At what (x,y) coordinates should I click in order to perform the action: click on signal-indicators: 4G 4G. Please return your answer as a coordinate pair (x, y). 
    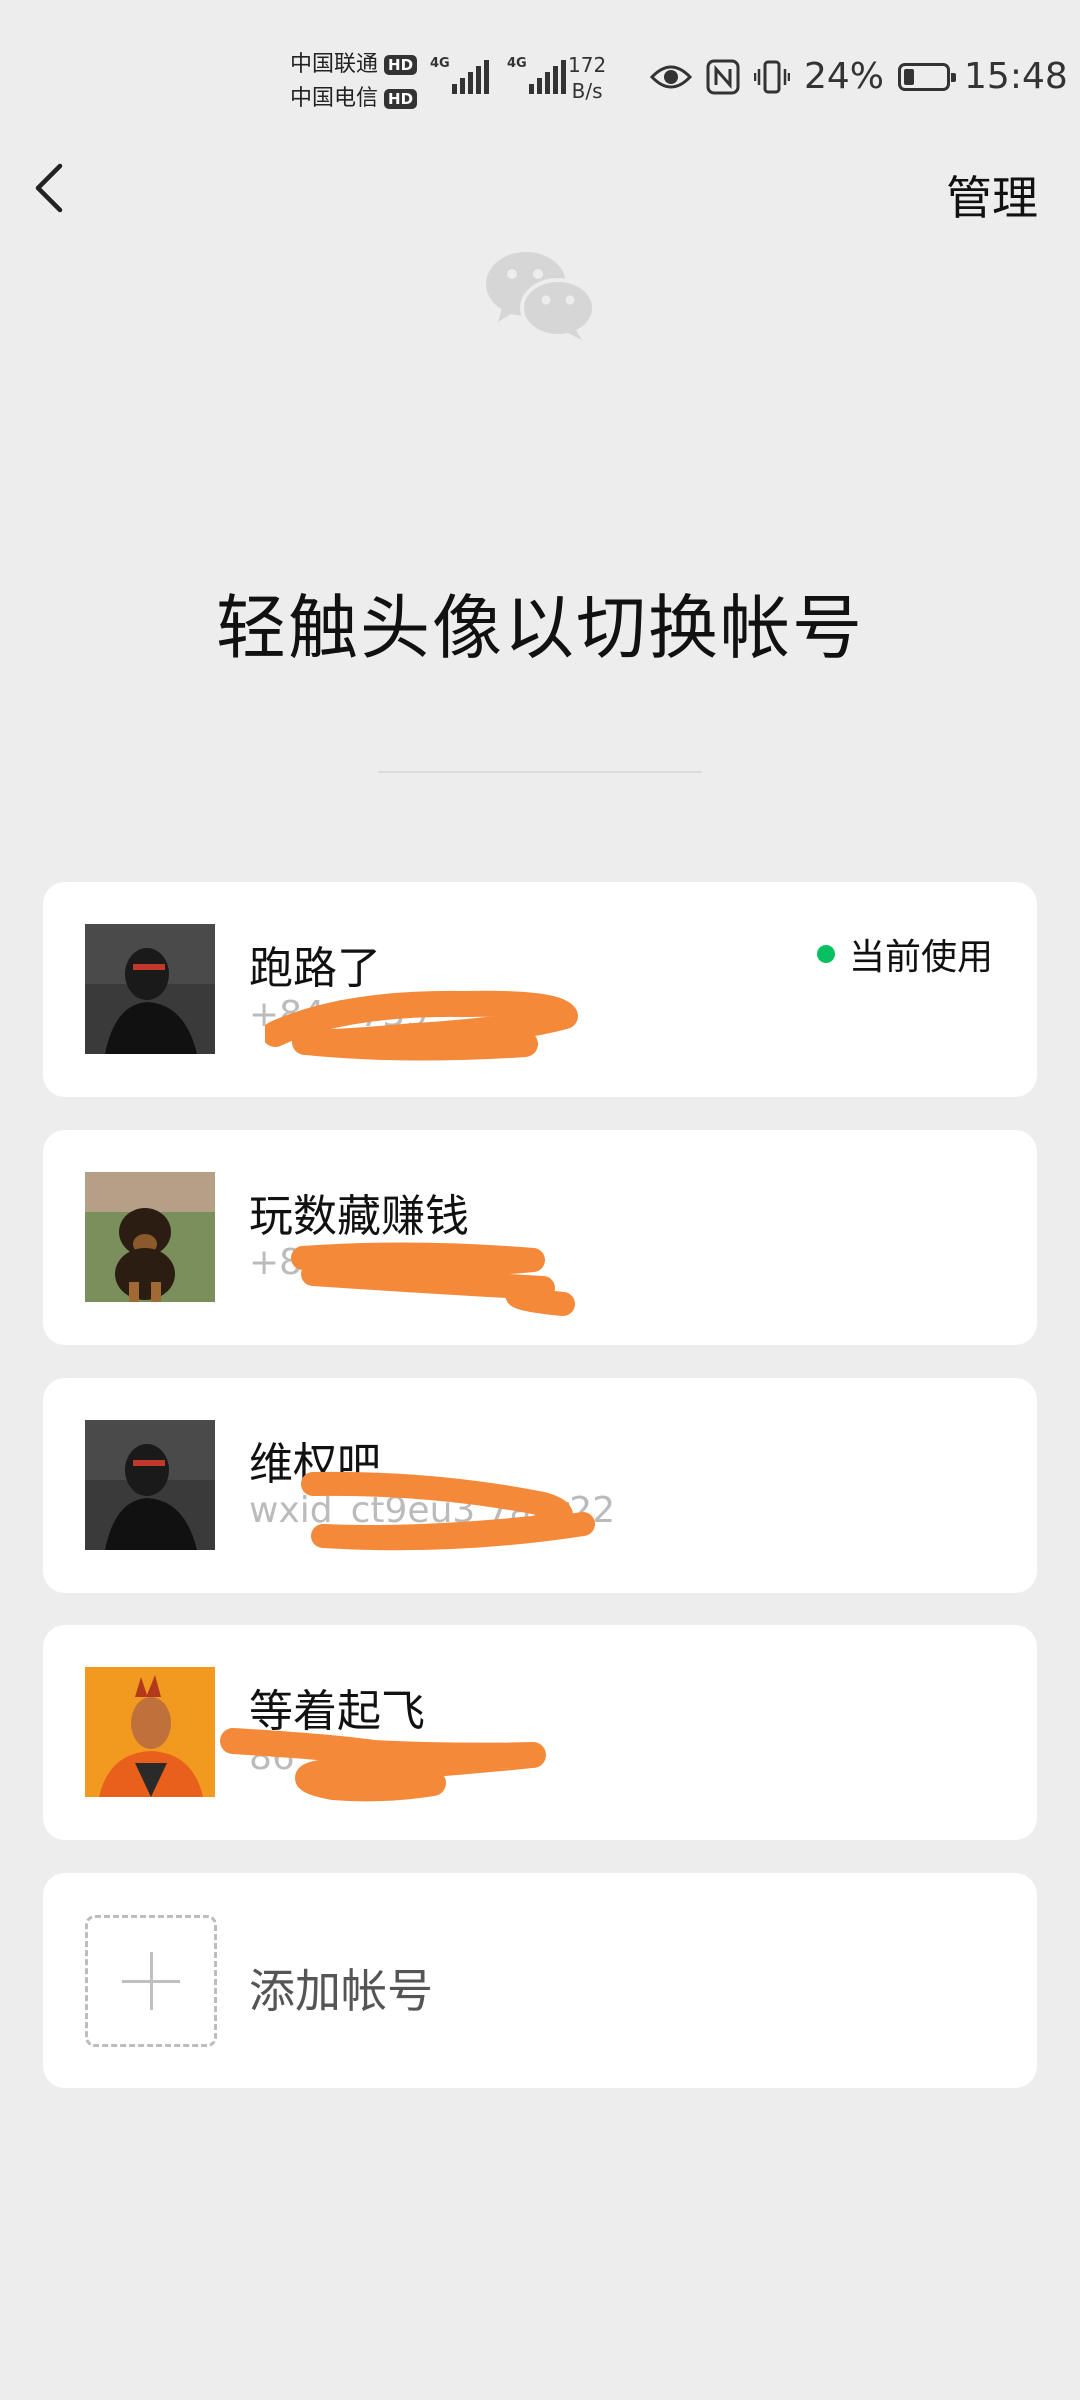
    Looking at the image, I should click on (498, 75).